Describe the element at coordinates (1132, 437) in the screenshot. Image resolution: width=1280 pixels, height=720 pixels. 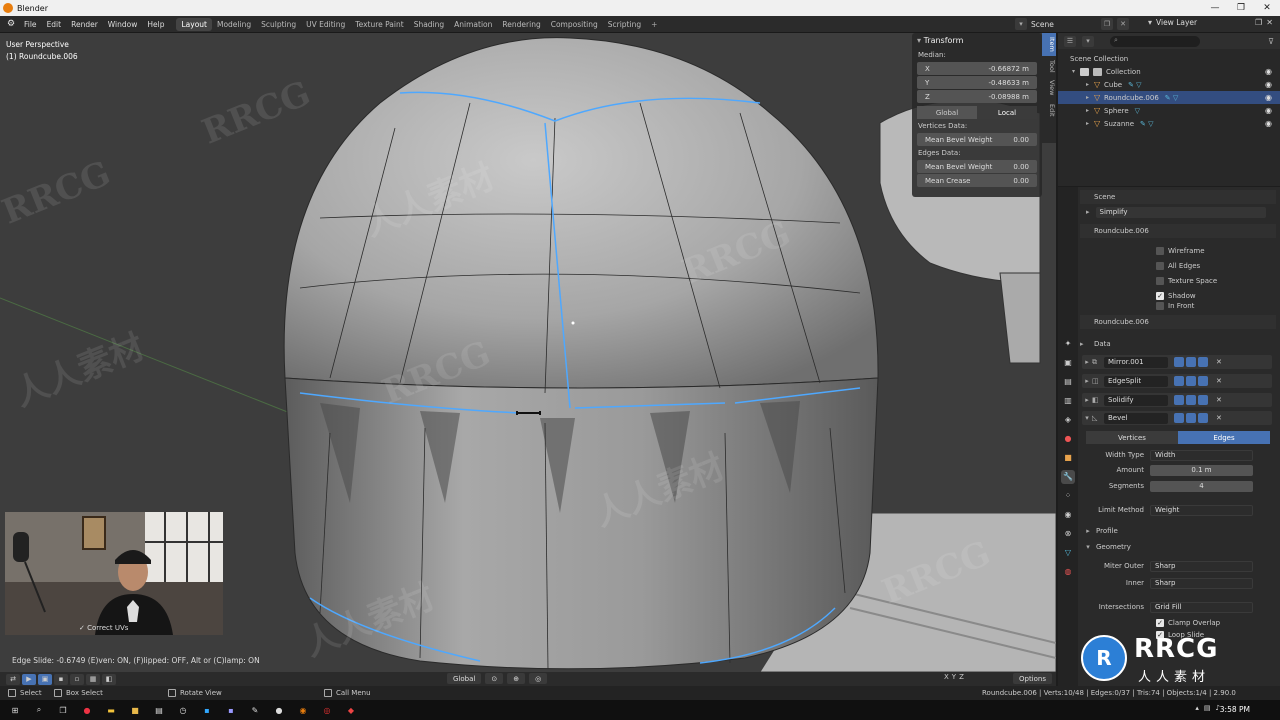
I see `affect-vertices-button: Vertices` at that location.